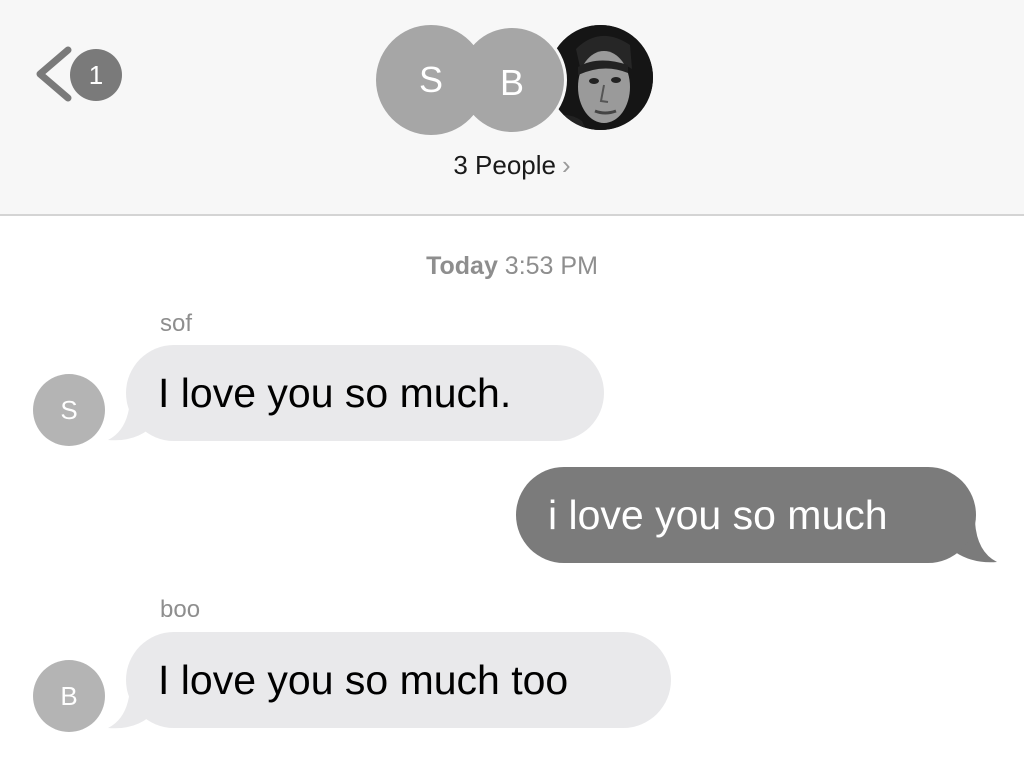 This screenshot has width=1024, height=762. I want to click on unread-count-badge: 1, so click(96, 75).